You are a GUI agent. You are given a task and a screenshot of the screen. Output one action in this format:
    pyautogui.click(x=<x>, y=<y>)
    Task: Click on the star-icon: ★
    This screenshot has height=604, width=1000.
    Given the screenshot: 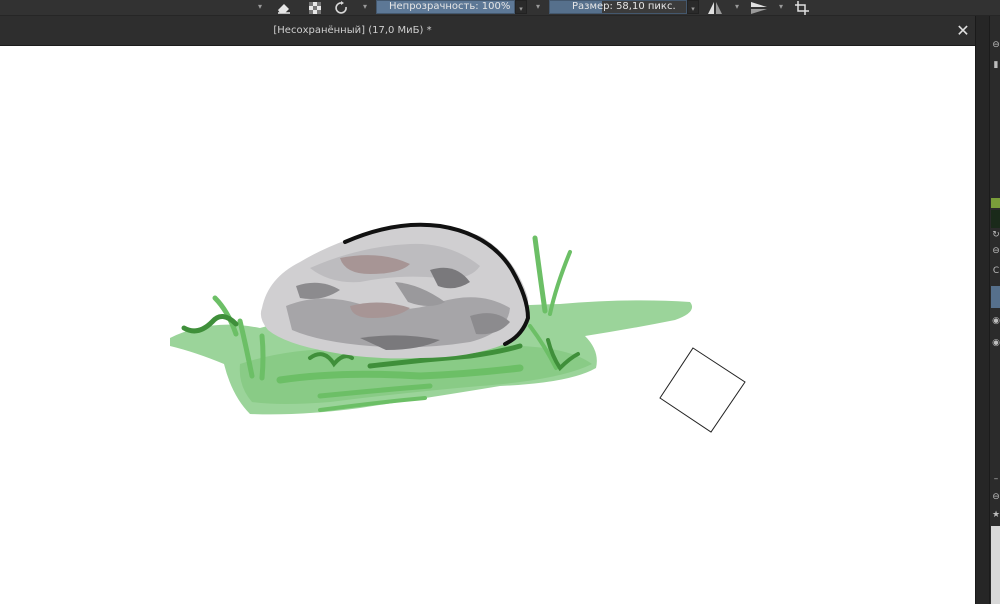 What is the action you would take?
    pyautogui.click(x=995, y=515)
    